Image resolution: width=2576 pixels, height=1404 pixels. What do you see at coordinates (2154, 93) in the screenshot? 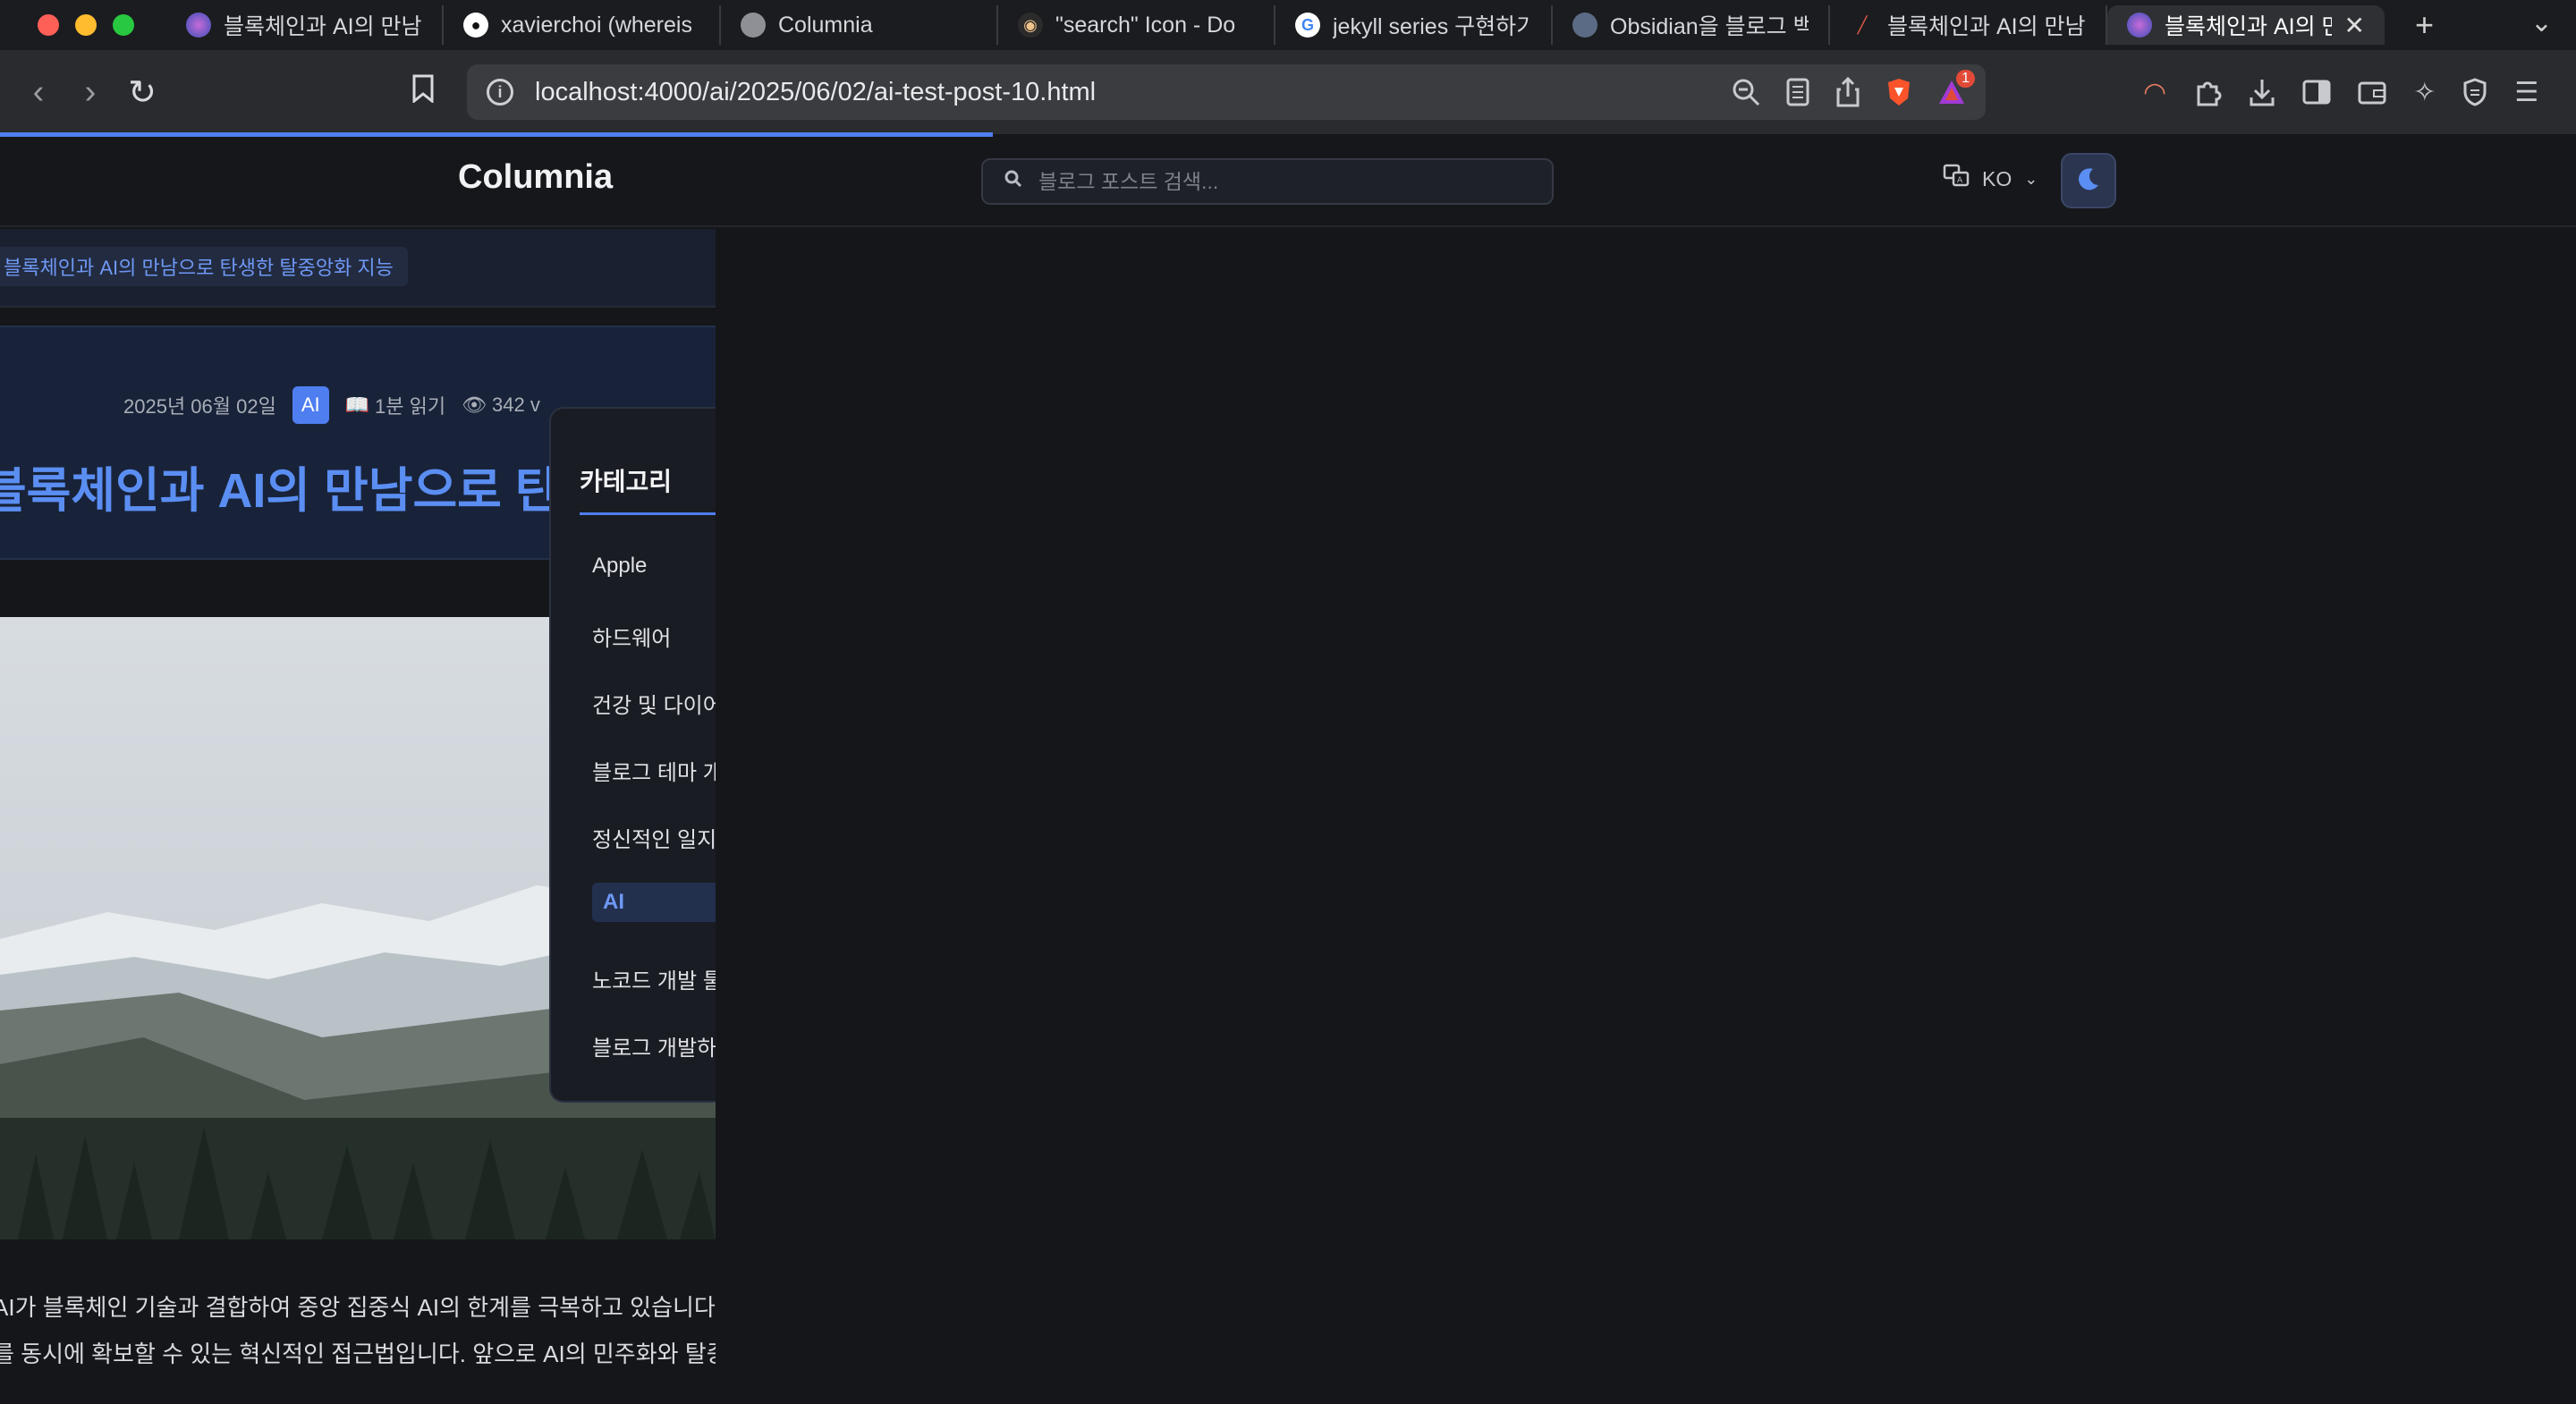
I see `extension-rainbow-icon: ◠` at bounding box center [2154, 93].